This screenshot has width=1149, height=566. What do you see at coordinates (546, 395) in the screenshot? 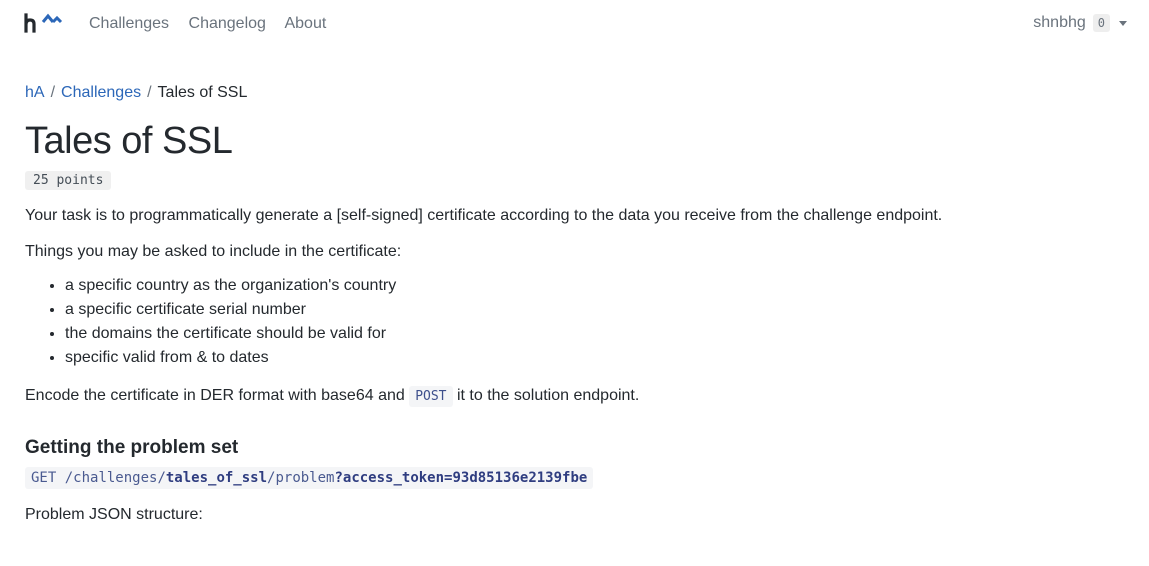
I see `encode-text-after: it to the solution endpoint.` at bounding box center [546, 395].